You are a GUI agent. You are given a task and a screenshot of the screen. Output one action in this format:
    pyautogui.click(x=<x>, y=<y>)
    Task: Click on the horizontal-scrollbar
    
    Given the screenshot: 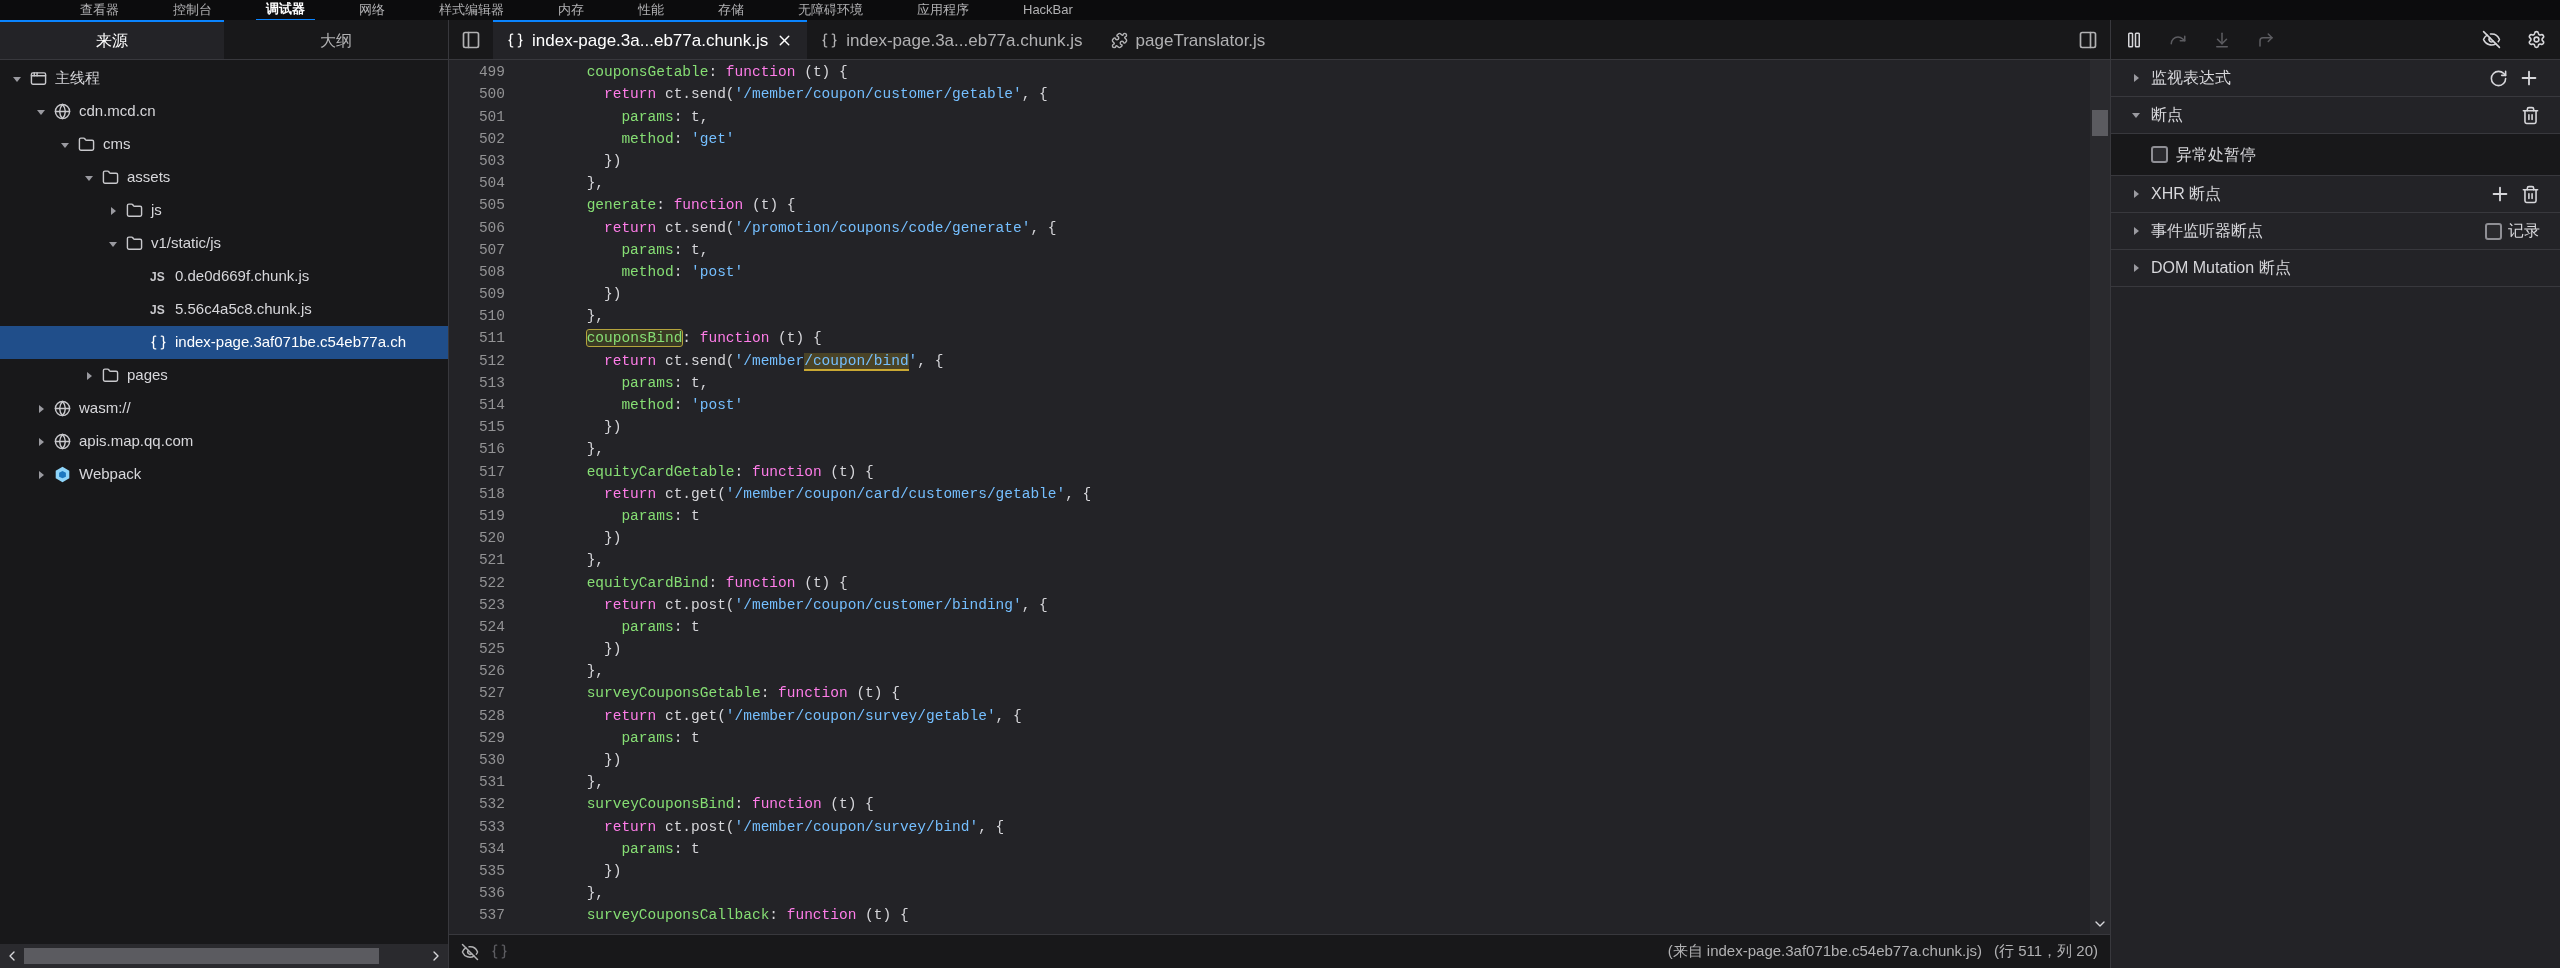 What is the action you would take?
    pyautogui.click(x=224, y=956)
    